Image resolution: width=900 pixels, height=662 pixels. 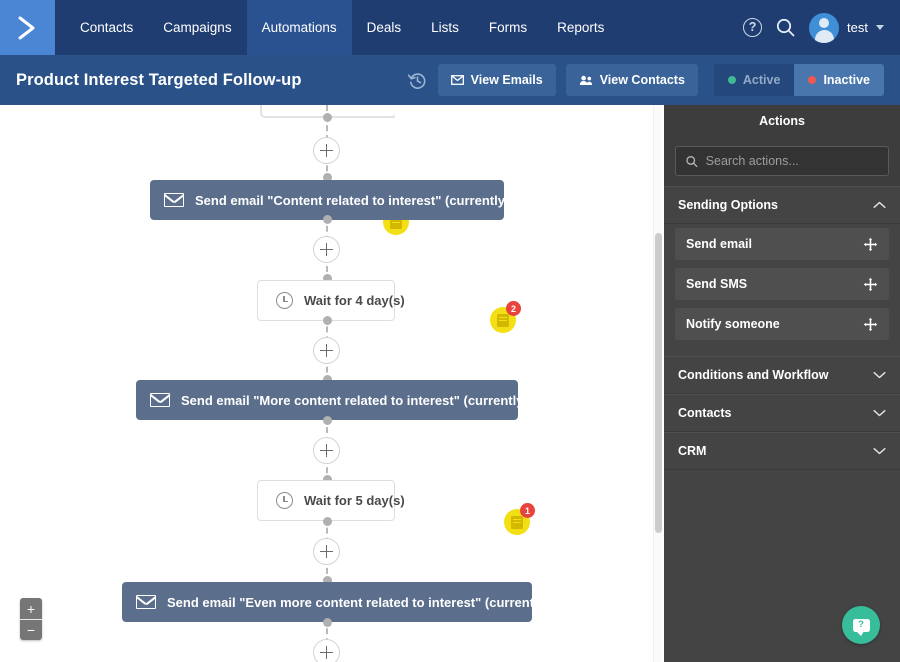 I want to click on view-emails-label: View Emails, so click(x=506, y=80).